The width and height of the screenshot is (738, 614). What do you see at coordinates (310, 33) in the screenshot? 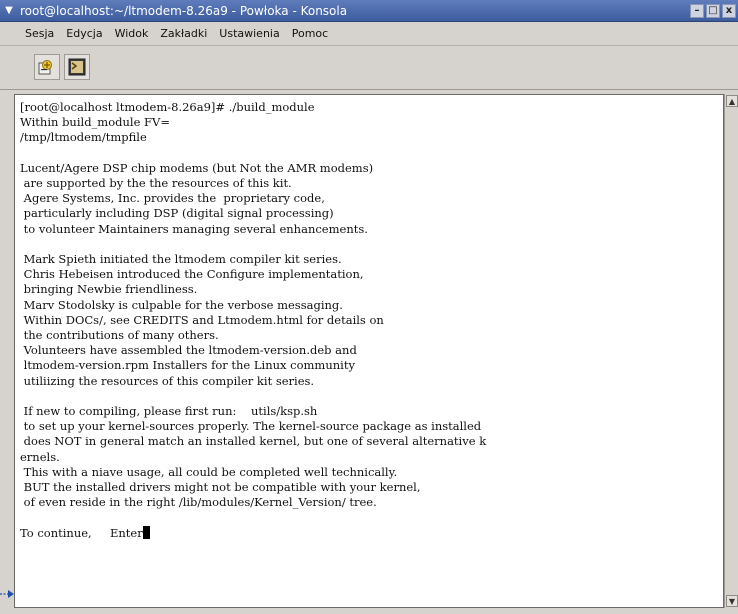
I see `menu-pomoc: Pomoc` at bounding box center [310, 33].